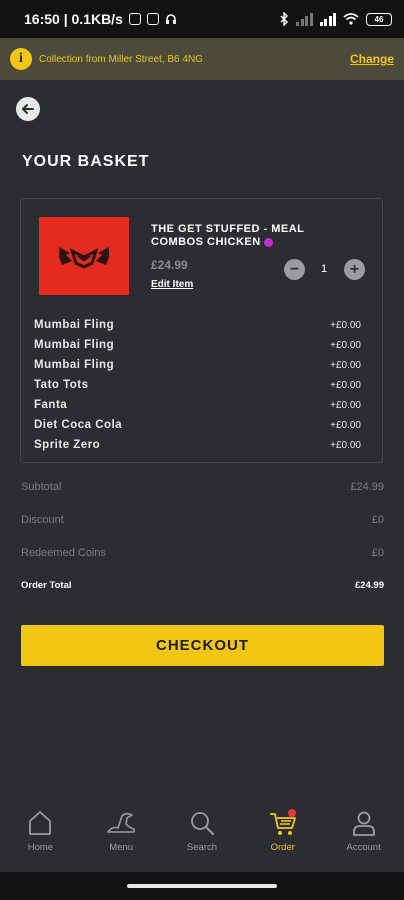 The image size is (404, 900). What do you see at coordinates (304, 19) in the screenshot?
I see `signal-icon-sim1` at bounding box center [304, 19].